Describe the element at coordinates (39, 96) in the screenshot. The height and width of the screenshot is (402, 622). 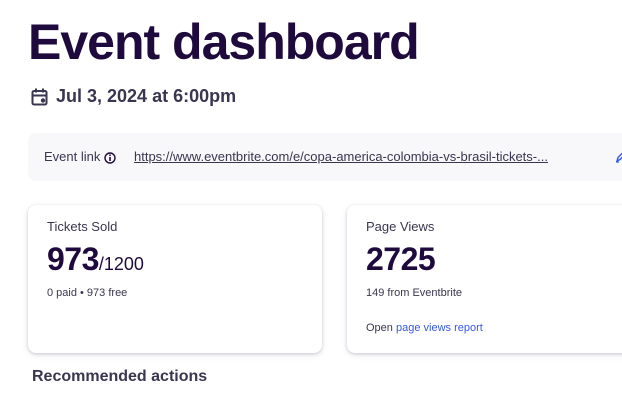
I see `calendar-icon` at that location.